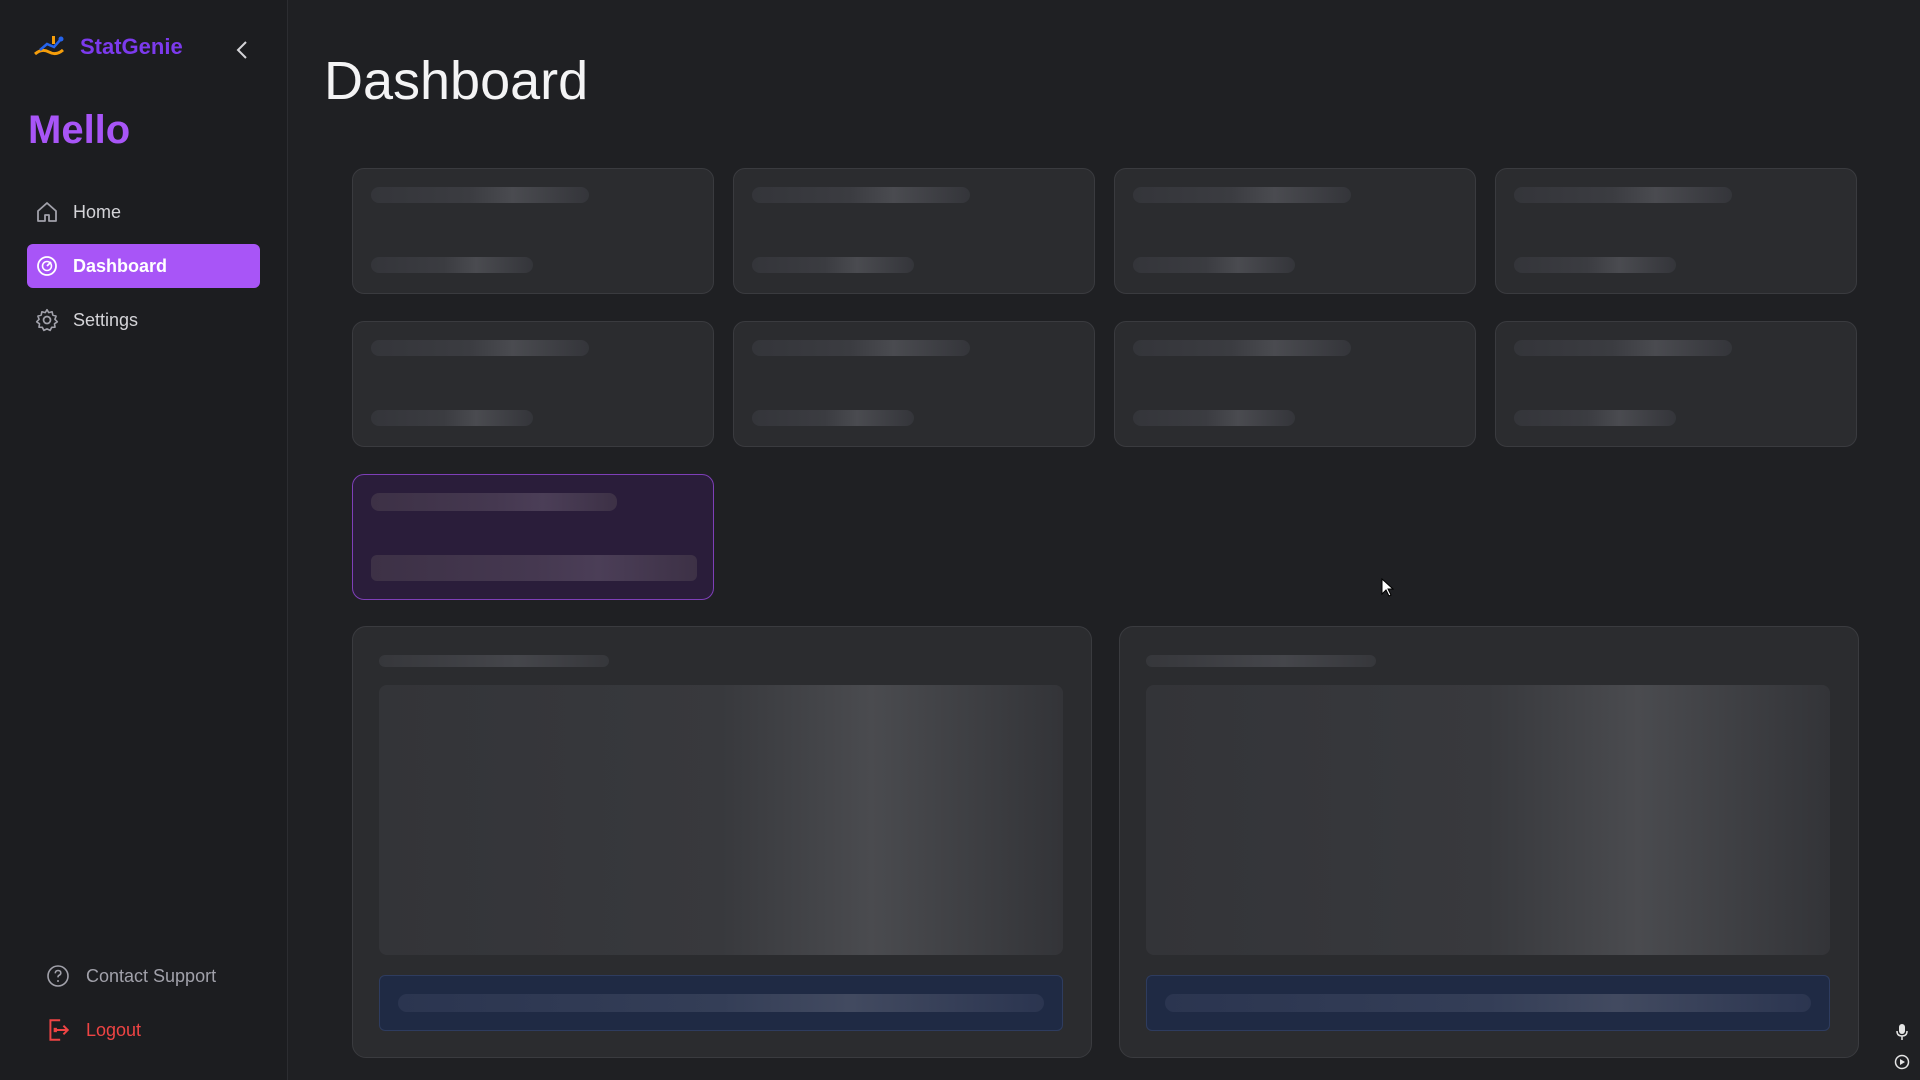 This screenshot has height=1080, width=1920. What do you see at coordinates (97, 211) in the screenshot?
I see `sidebar-item-label: Home` at bounding box center [97, 211].